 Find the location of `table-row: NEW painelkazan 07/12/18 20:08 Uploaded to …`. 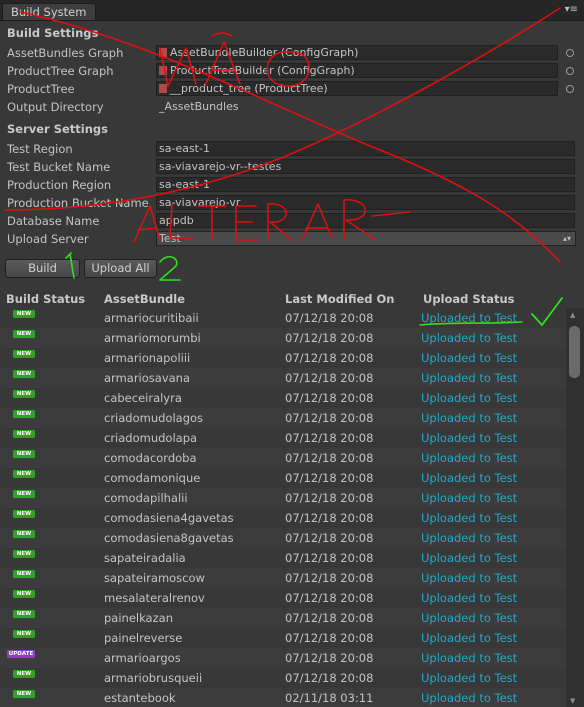

table-row: NEW painelkazan 07/12/18 20:08 Uploaded to … is located at coordinates (283, 618).